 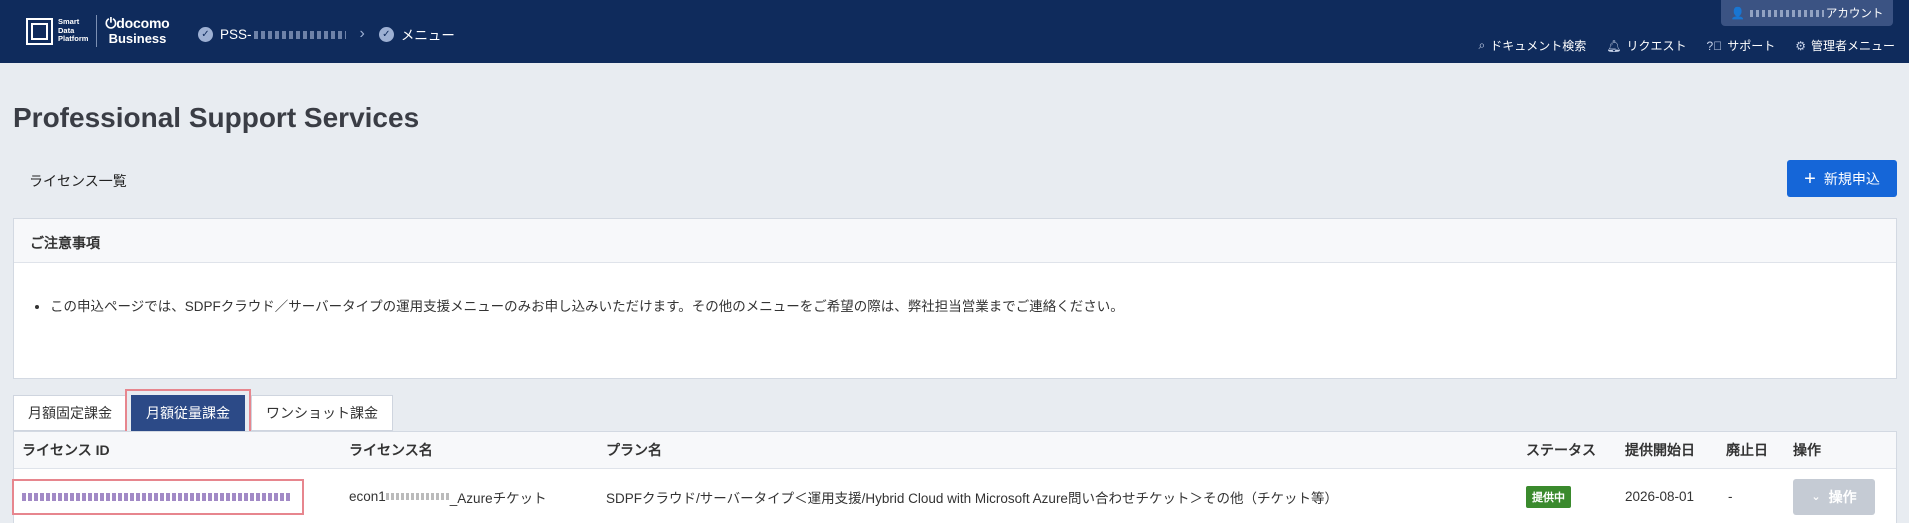 I want to click on bell-icon: 🔔︎, so click(x=1614, y=45).